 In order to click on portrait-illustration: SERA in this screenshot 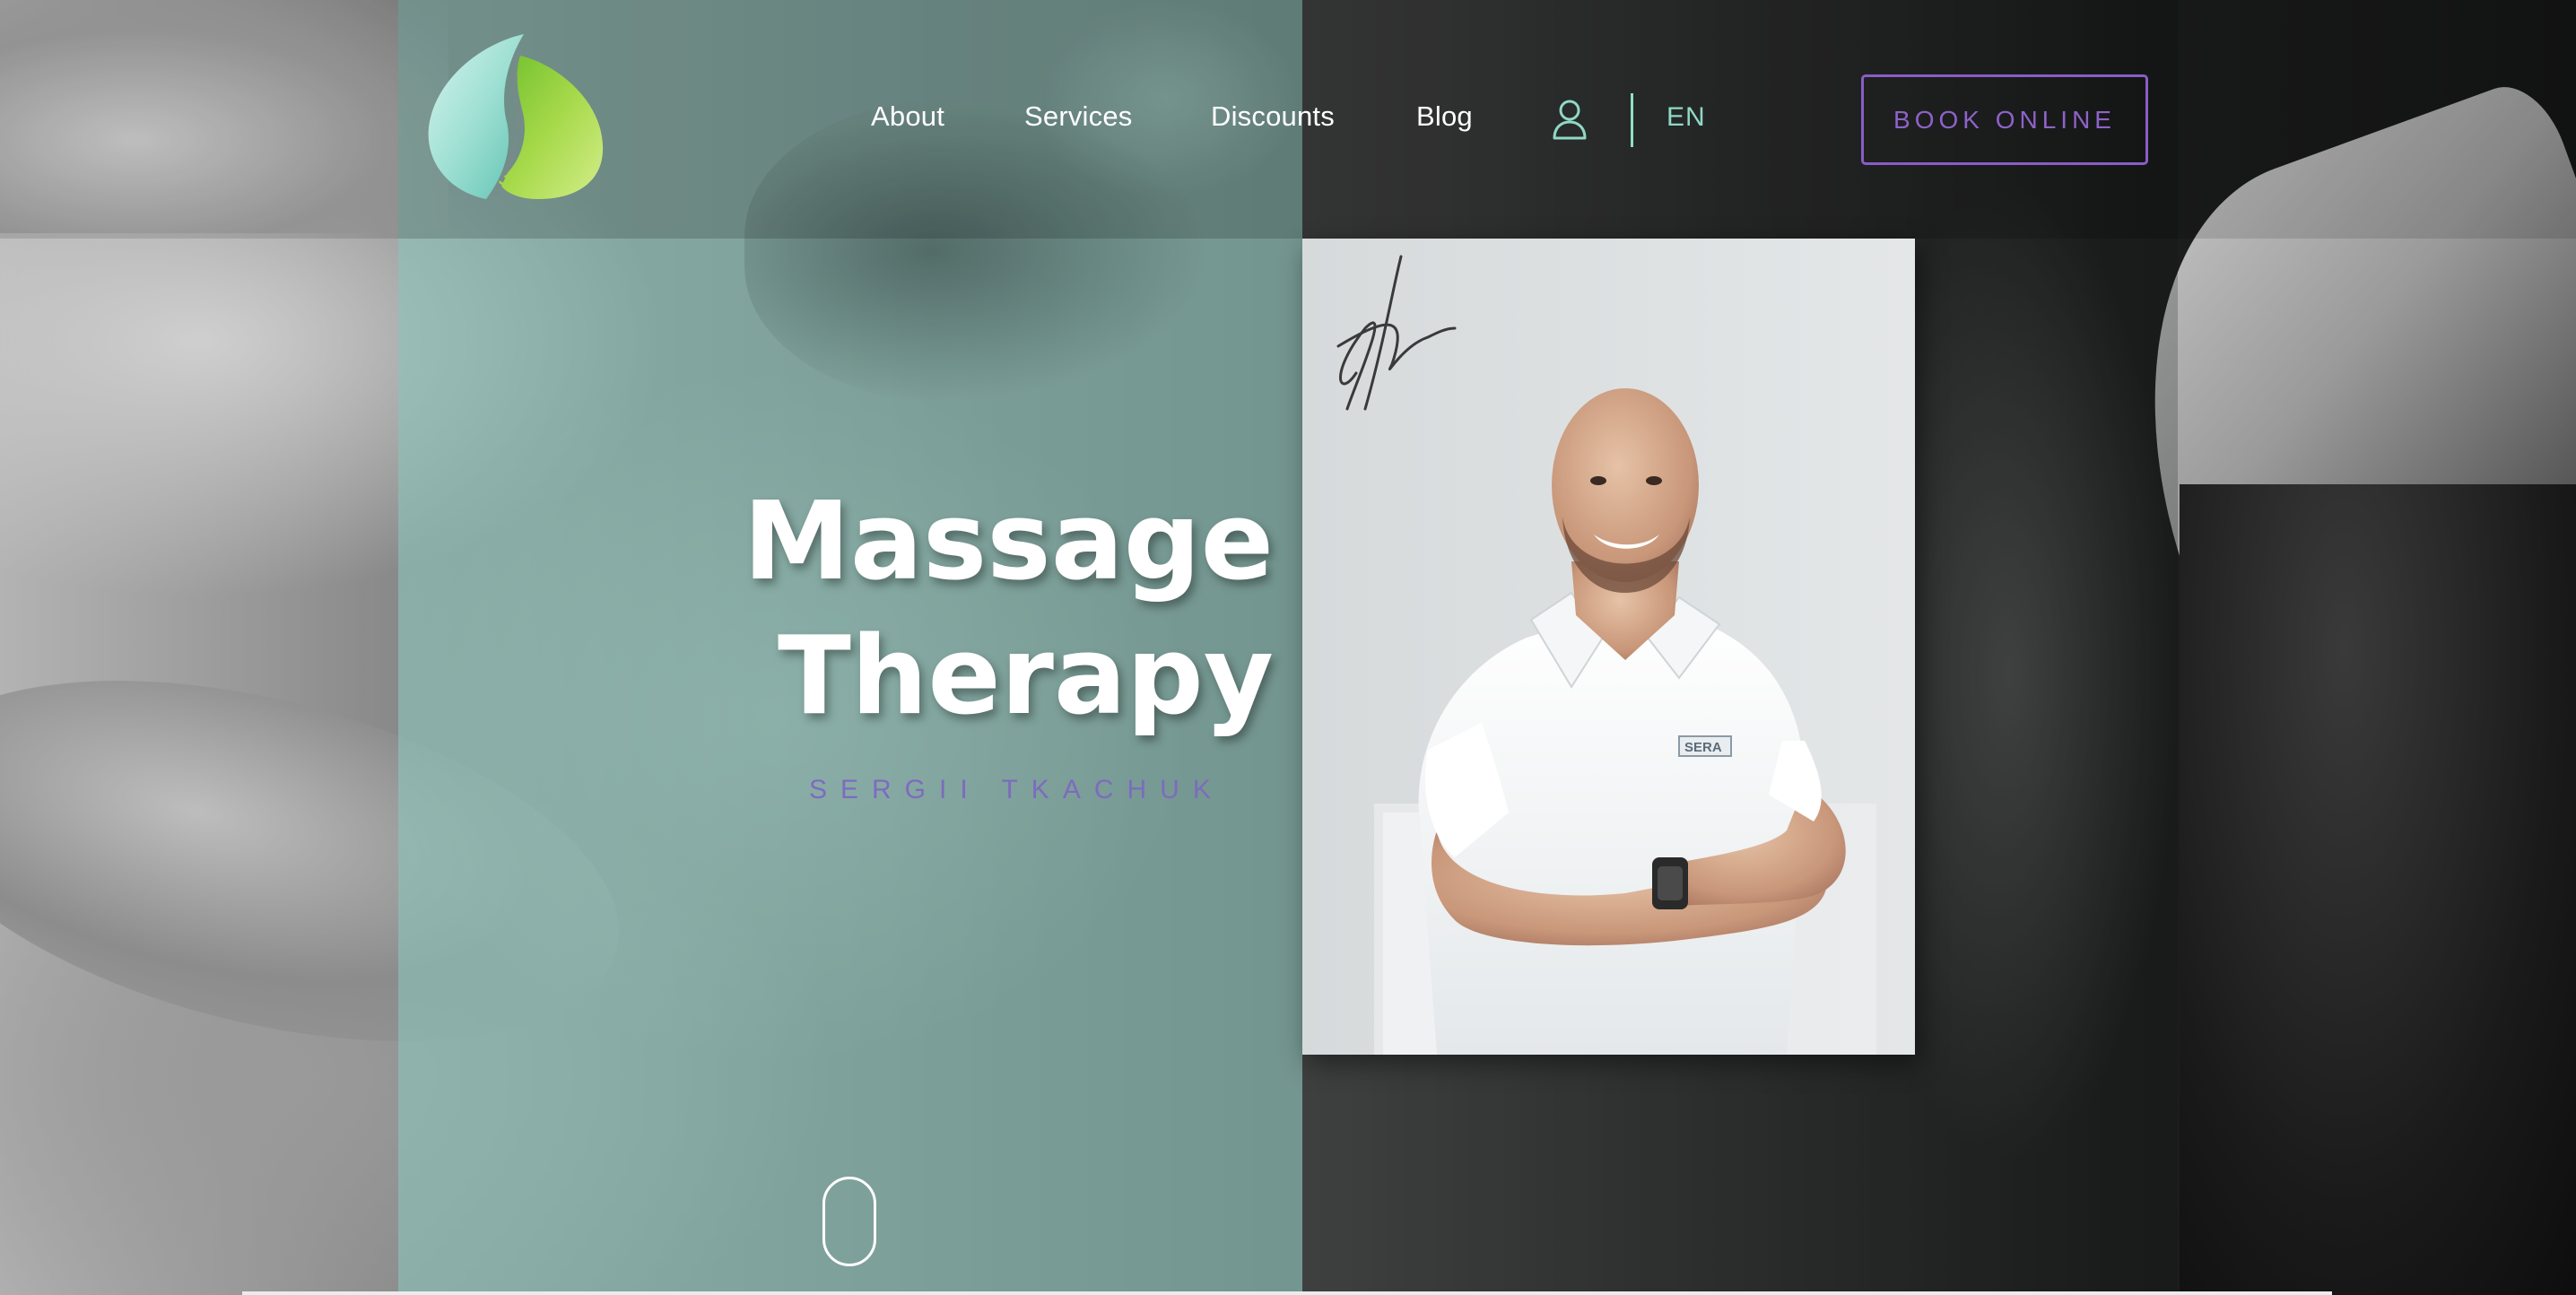, I will do `click(1608, 647)`.